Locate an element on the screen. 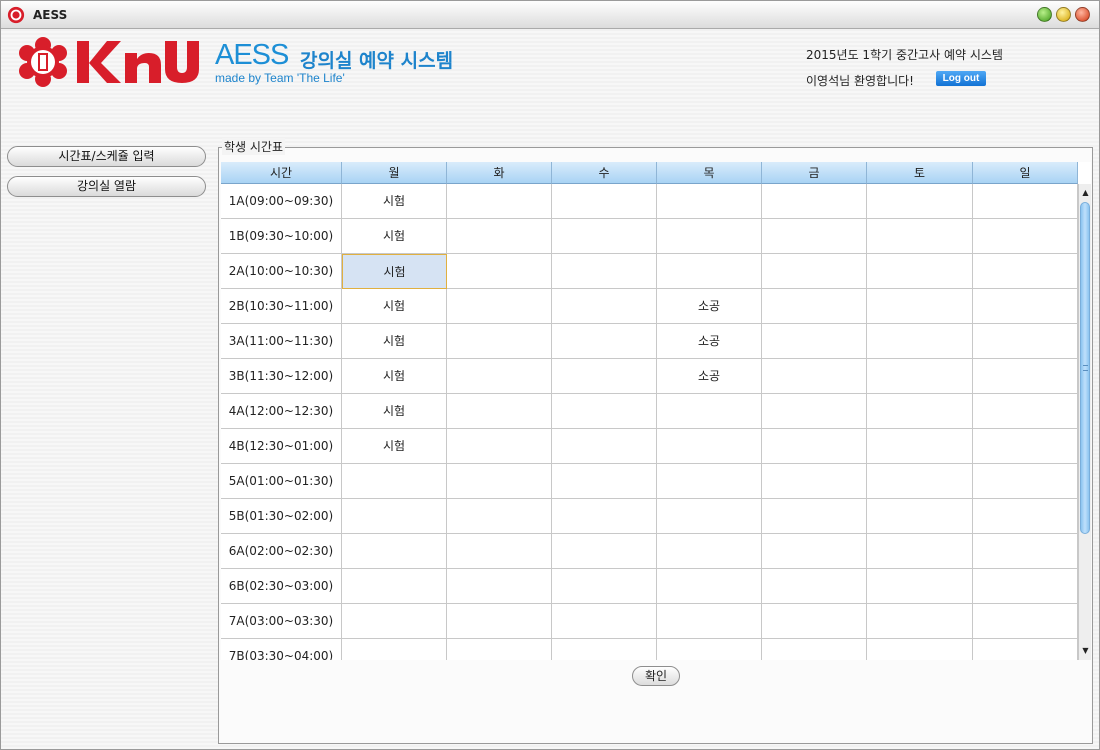 The image size is (1100, 750). scroll-up-icon: ▲ is located at coordinates (1085, 193).